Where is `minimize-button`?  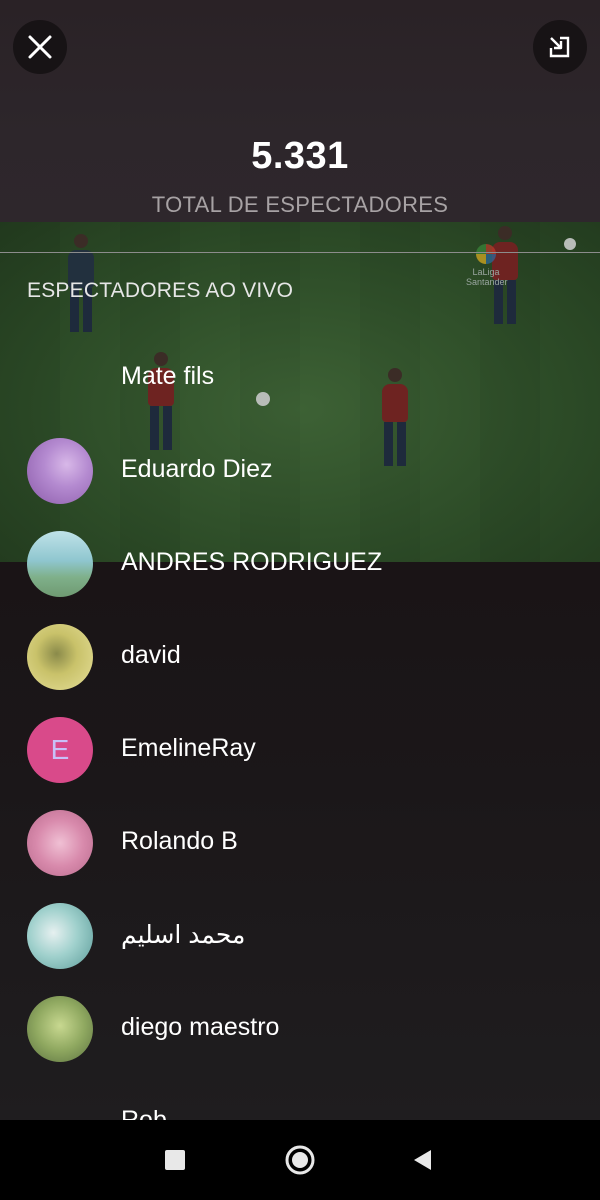 minimize-button is located at coordinates (560, 47).